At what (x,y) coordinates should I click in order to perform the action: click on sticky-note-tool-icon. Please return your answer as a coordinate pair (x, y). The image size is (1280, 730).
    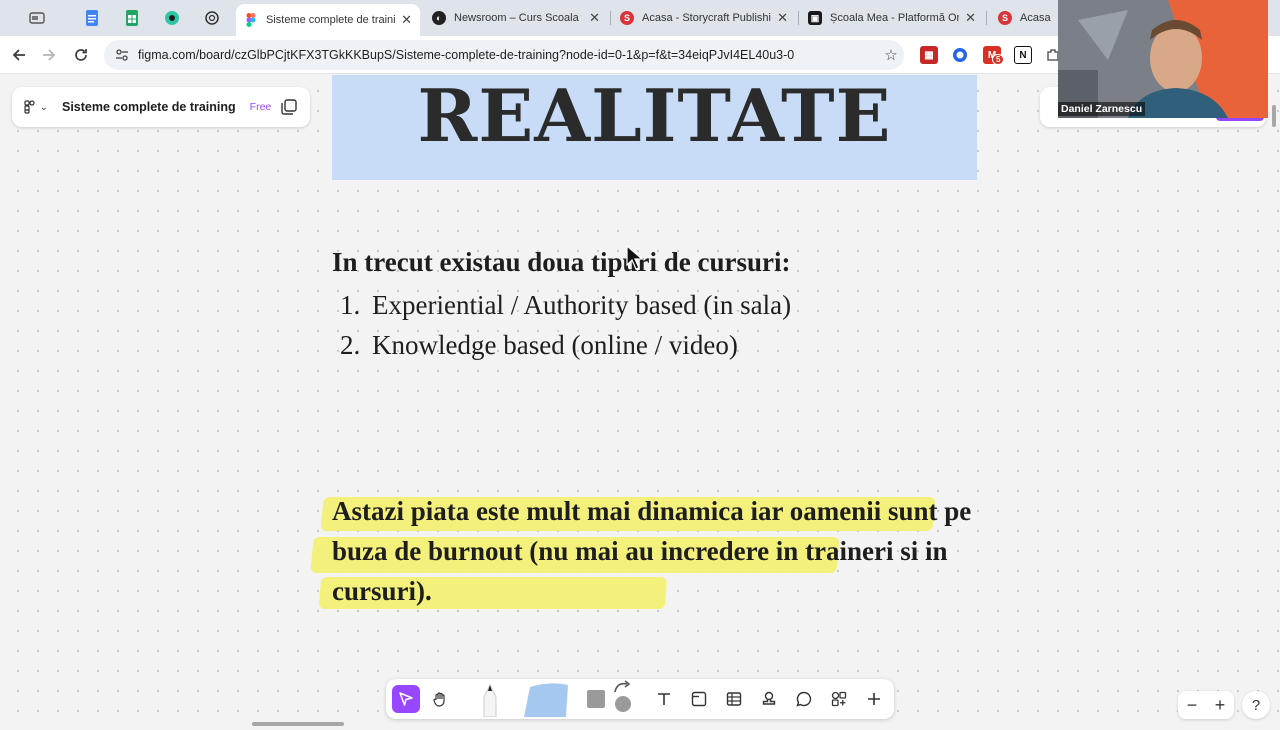
    Looking at the image, I should click on (545, 699).